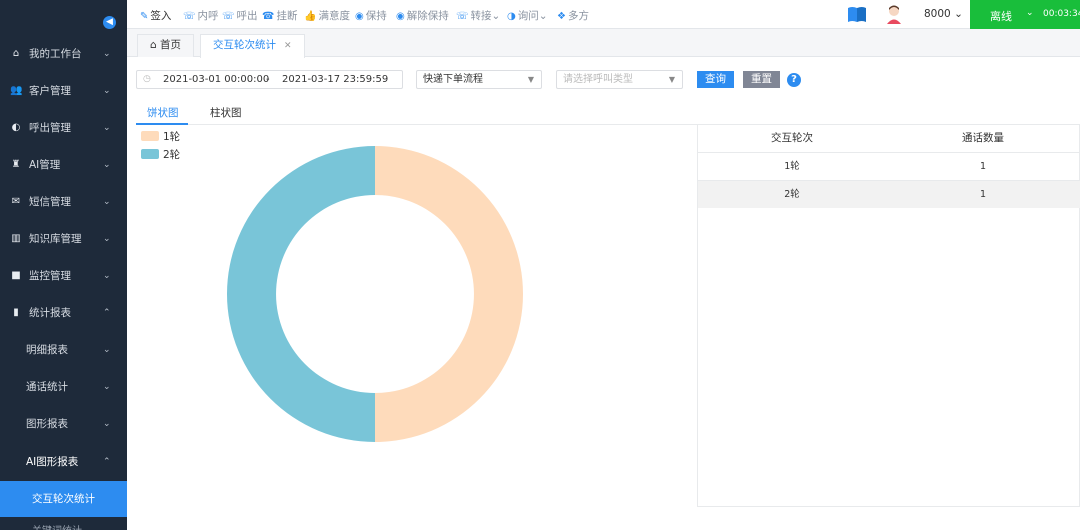  Describe the element at coordinates (109, 22) in the screenshot. I see `collapse-sidebar-icon: ◀` at that location.